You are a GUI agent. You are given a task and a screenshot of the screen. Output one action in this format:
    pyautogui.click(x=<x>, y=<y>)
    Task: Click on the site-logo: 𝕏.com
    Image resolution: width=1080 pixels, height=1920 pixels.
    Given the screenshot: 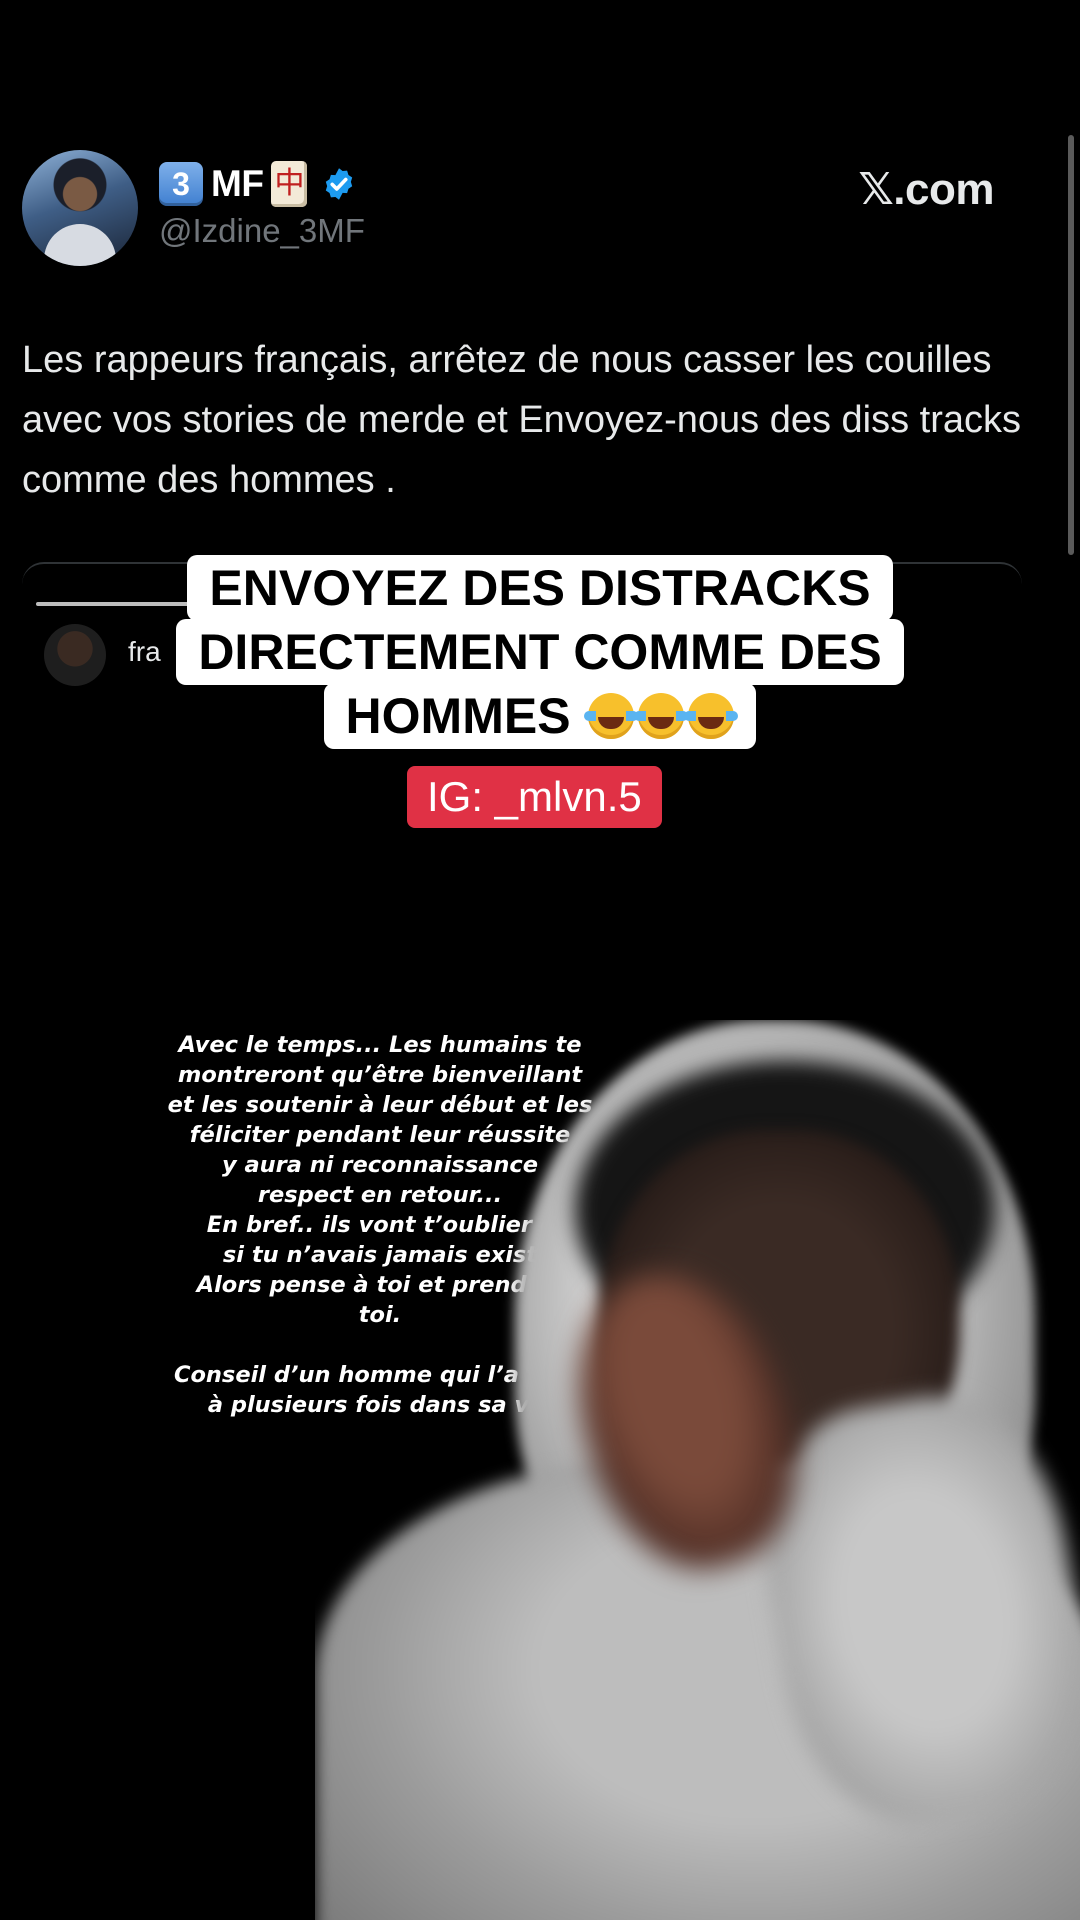 What is the action you would take?
    pyautogui.click(x=926, y=189)
    